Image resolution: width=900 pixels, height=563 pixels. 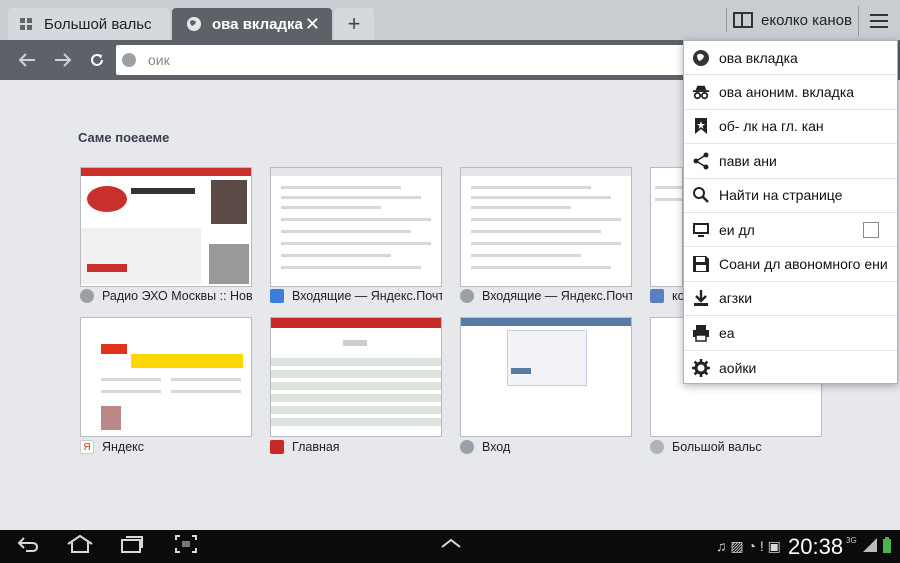 I want to click on bookmarks-button: еколко канов, so click(x=789, y=20).